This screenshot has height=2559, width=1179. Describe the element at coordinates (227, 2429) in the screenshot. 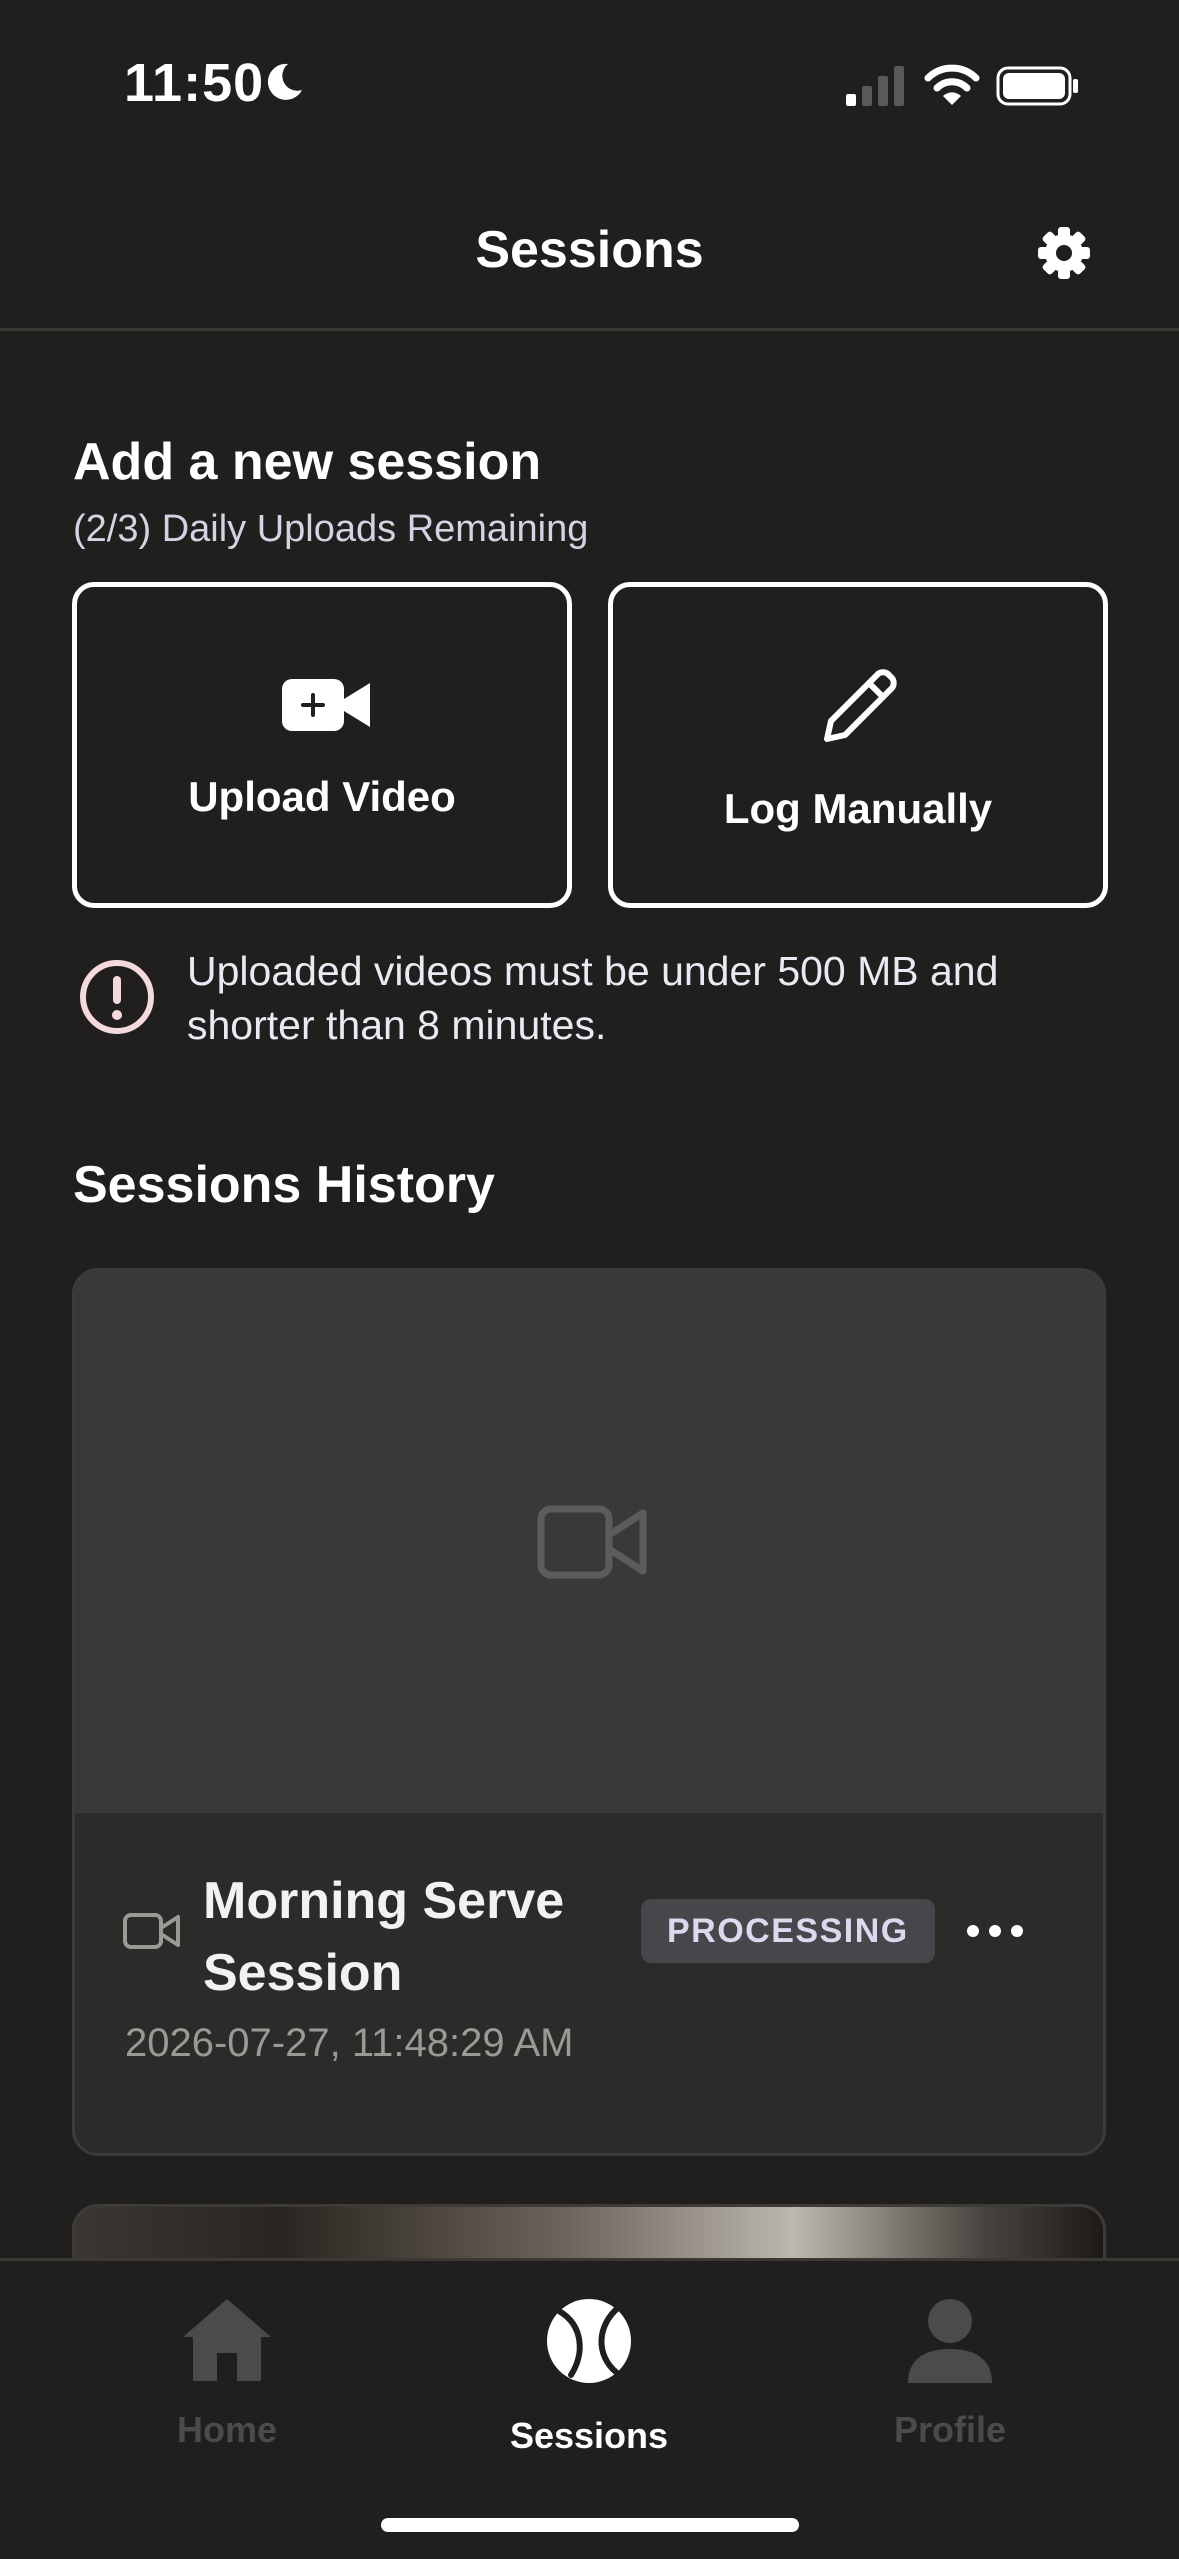

I see `tab-home-label: Home` at that location.